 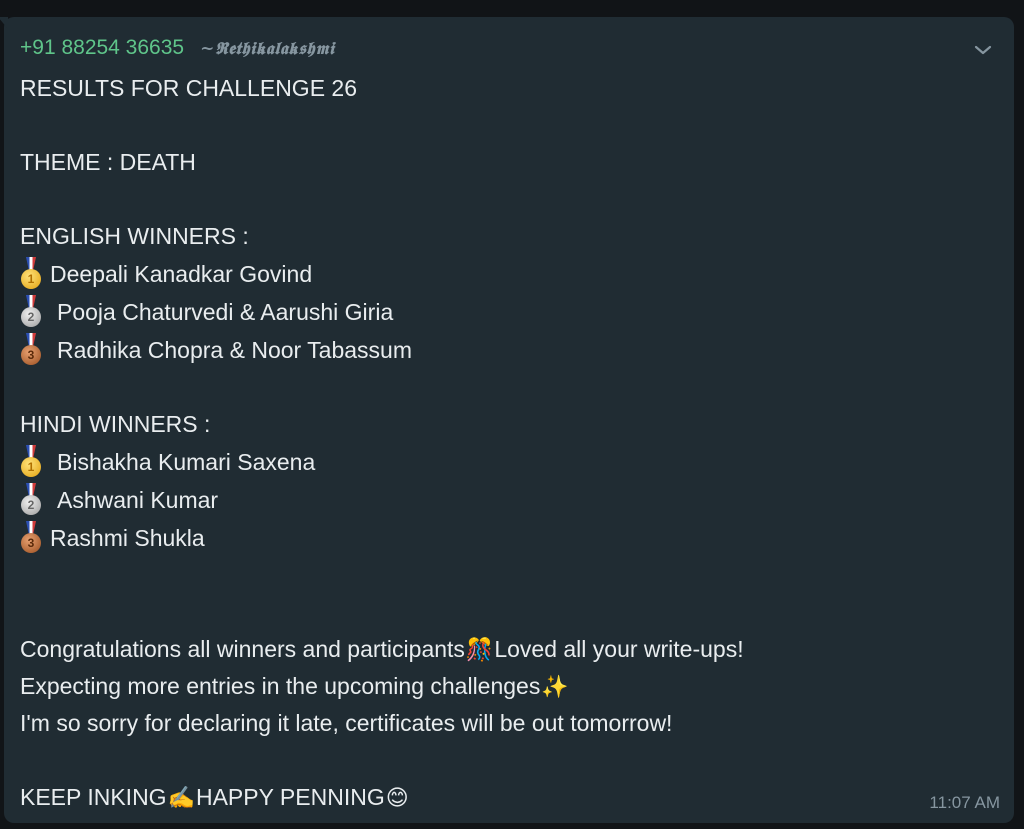 What do you see at coordinates (500, 350) in the screenshot?
I see `english-winner-3: 3 Radhika Chopra & Noor Tabassum` at bounding box center [500, 350].